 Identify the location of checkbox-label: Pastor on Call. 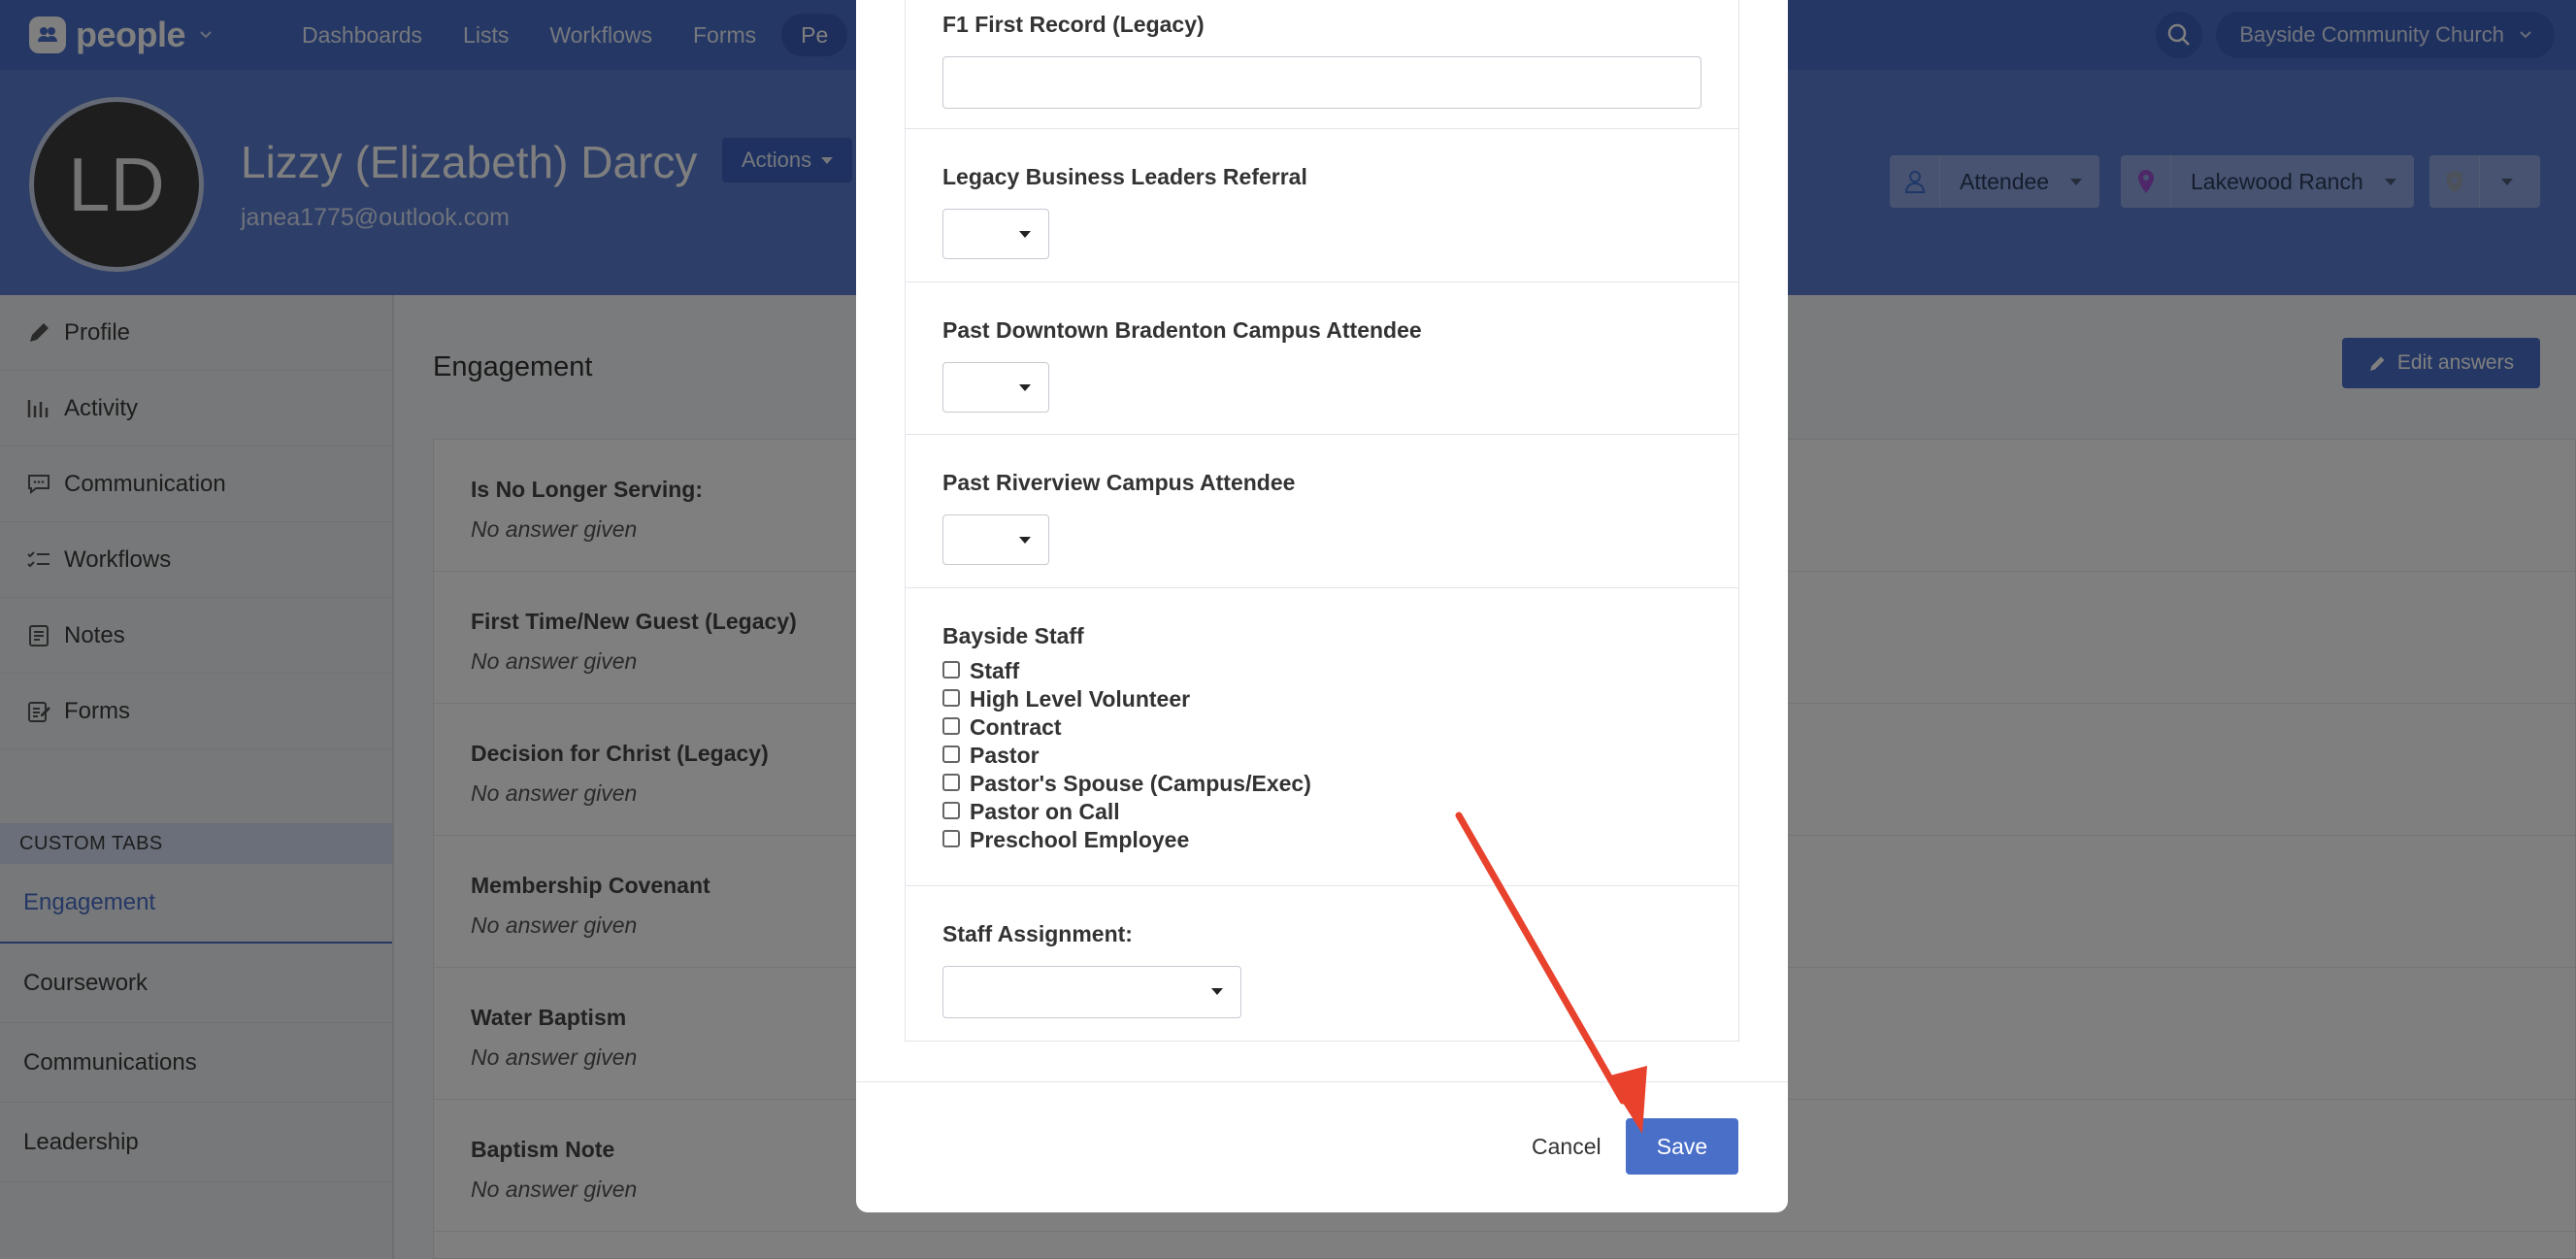
(1045, 811).